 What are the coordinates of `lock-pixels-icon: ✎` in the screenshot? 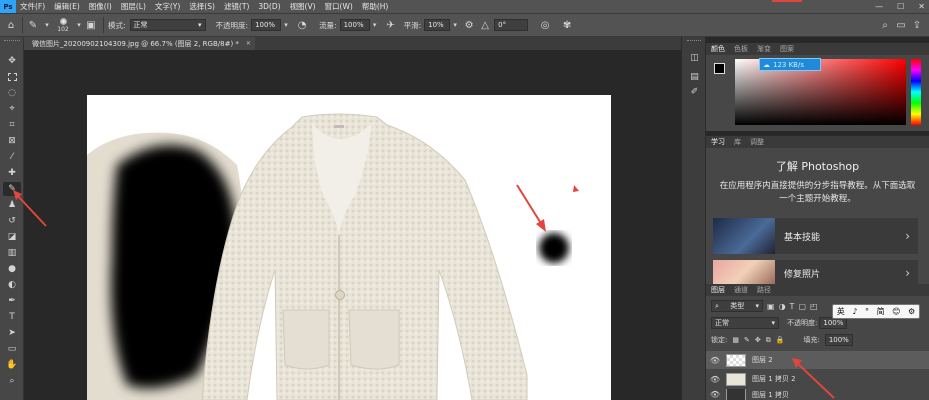 It's located at (747, 340).